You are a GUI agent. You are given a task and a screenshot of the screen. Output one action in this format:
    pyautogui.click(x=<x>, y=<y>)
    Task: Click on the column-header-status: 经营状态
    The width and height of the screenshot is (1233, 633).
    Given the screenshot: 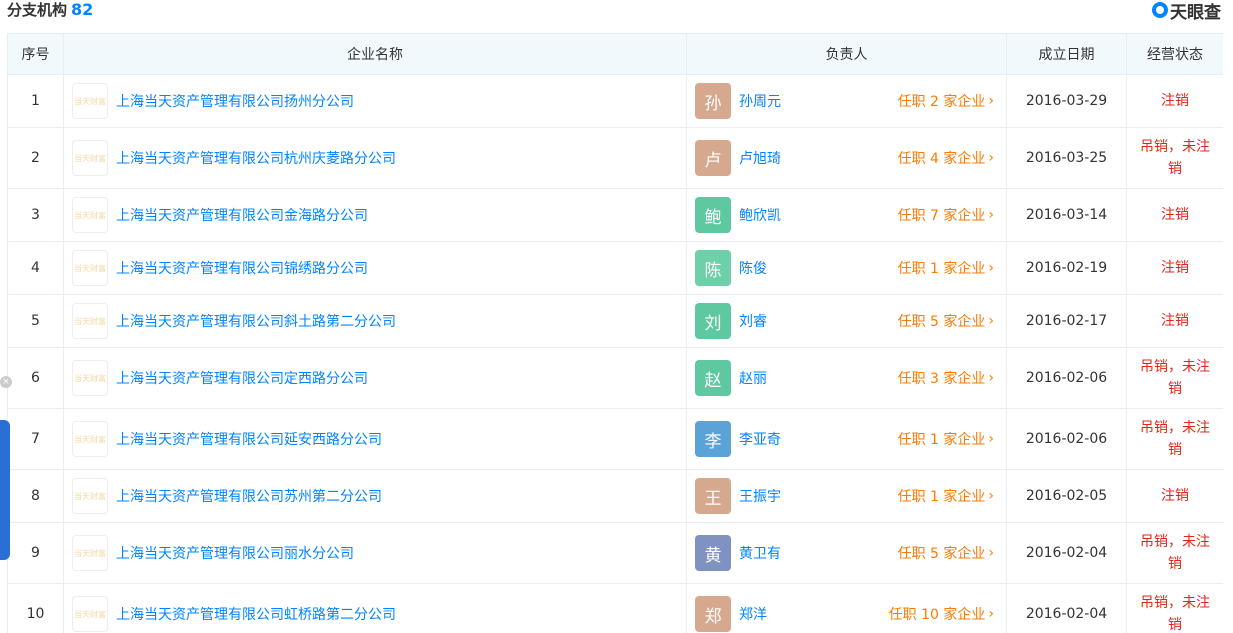 What is the action you would take?
    pyautogui.click(x=1175, y=54)
    